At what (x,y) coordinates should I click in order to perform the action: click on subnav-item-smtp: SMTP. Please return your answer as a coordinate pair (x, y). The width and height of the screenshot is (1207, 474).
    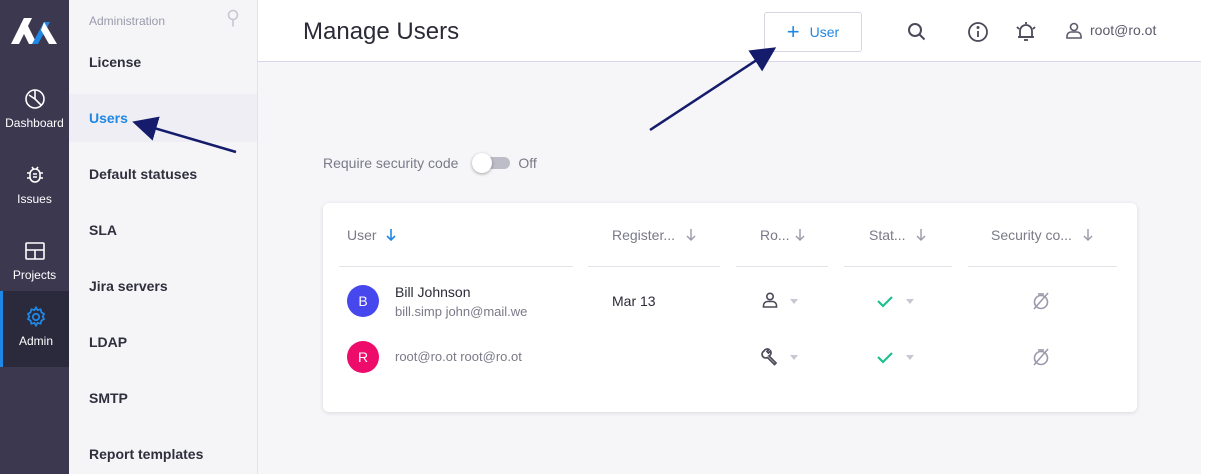
    Looking at the image, I should click on (163, 398).